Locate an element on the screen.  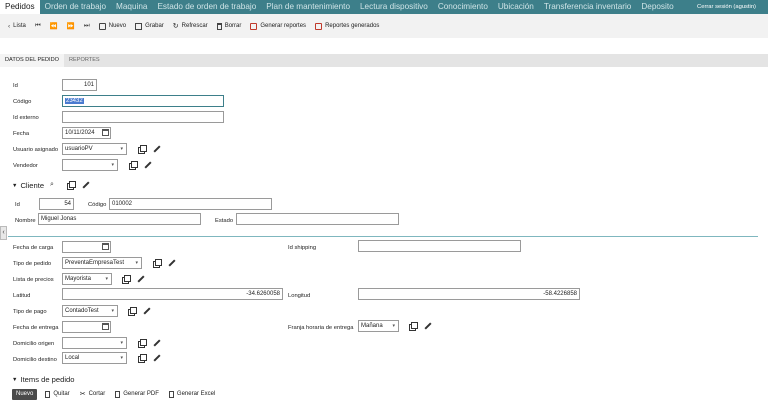
usuario-asignado-select: usuarioPV ▾ is located at coordinates (94, 149).